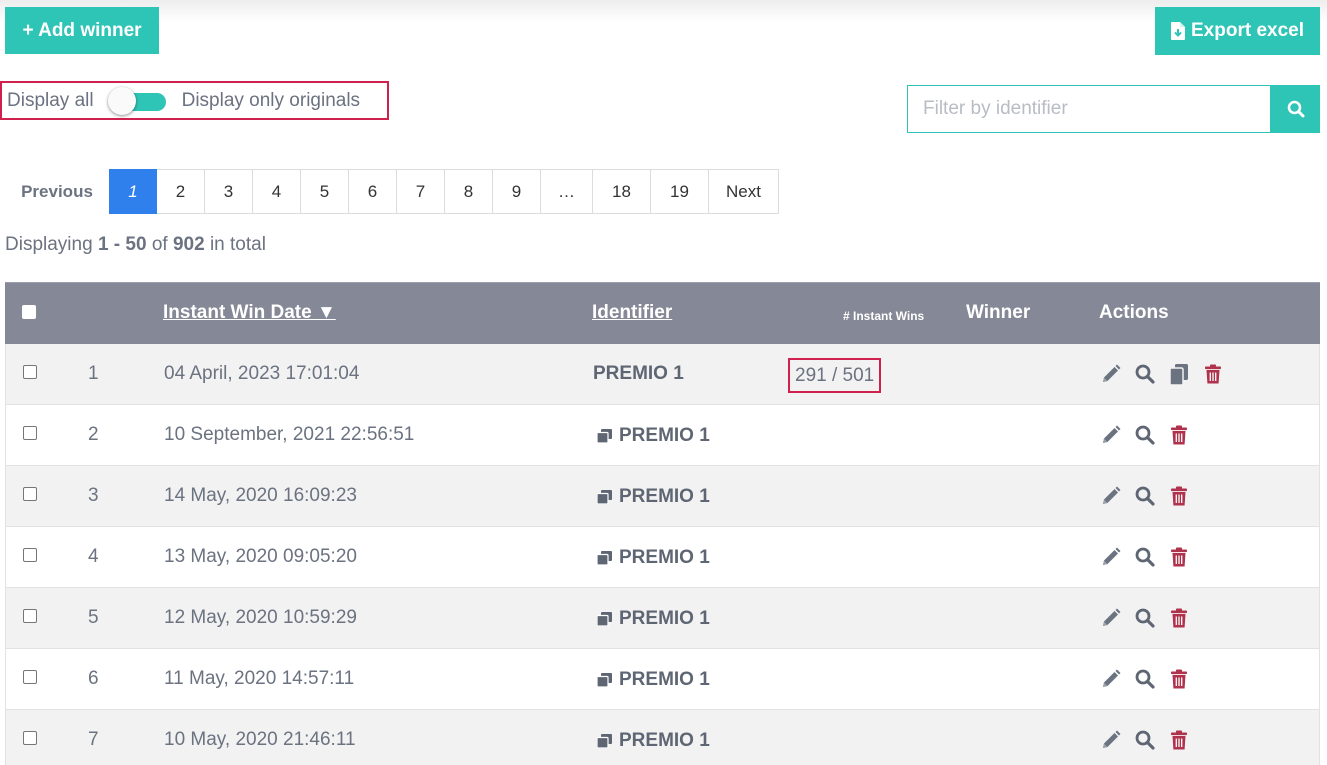 This screenshot has width=1327, height=765. I want to click on display-toggle: Display all Display only originals, so click(194, 100).